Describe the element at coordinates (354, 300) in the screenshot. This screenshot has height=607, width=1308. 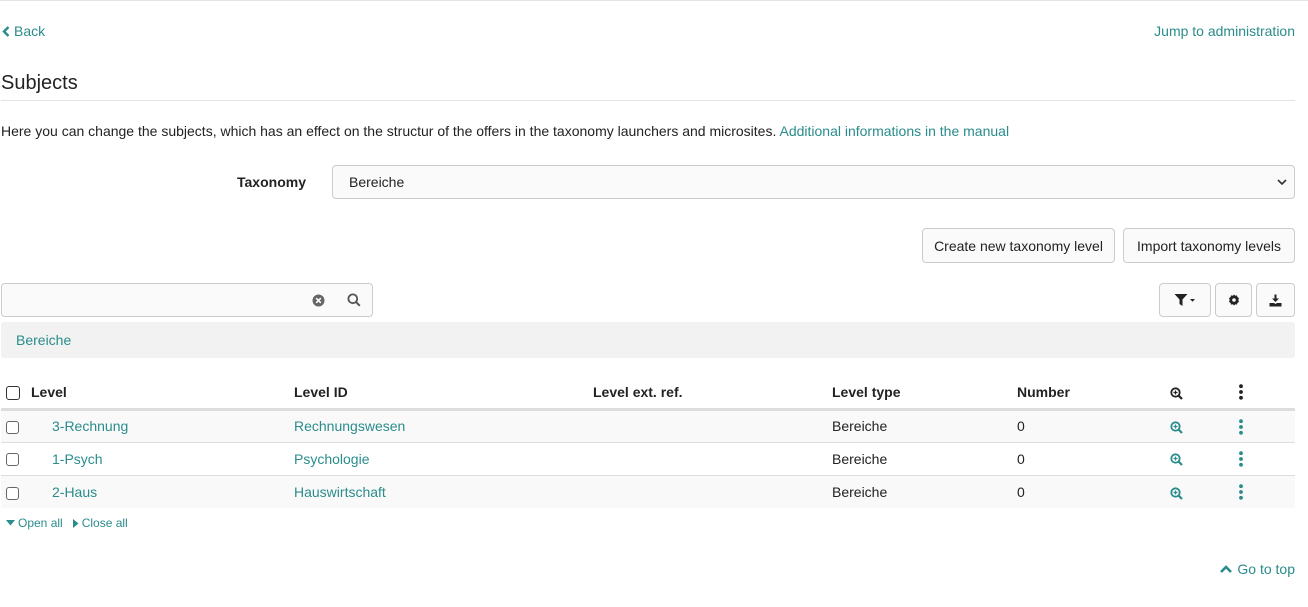
I see `search-icon` at that location.